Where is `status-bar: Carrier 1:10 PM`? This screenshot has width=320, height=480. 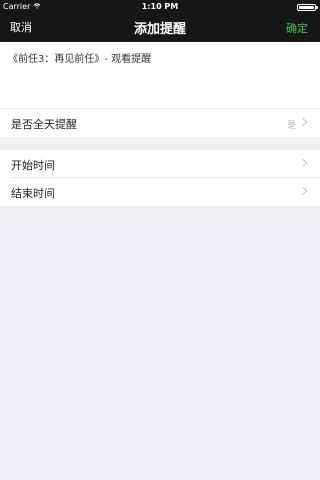
status-bar: Carrier 1:10 PM is located at coordinates (160, 7).